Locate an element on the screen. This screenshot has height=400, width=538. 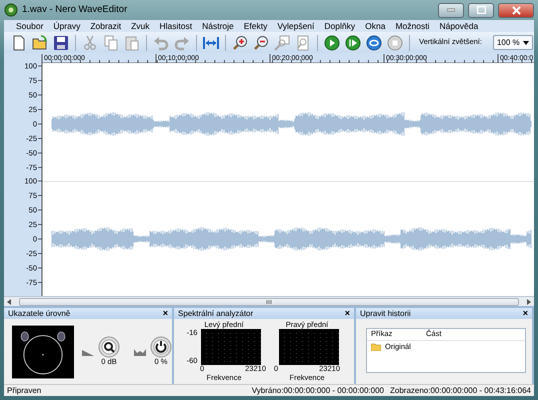
fit-width-icon is located at coordinates (211, 42).